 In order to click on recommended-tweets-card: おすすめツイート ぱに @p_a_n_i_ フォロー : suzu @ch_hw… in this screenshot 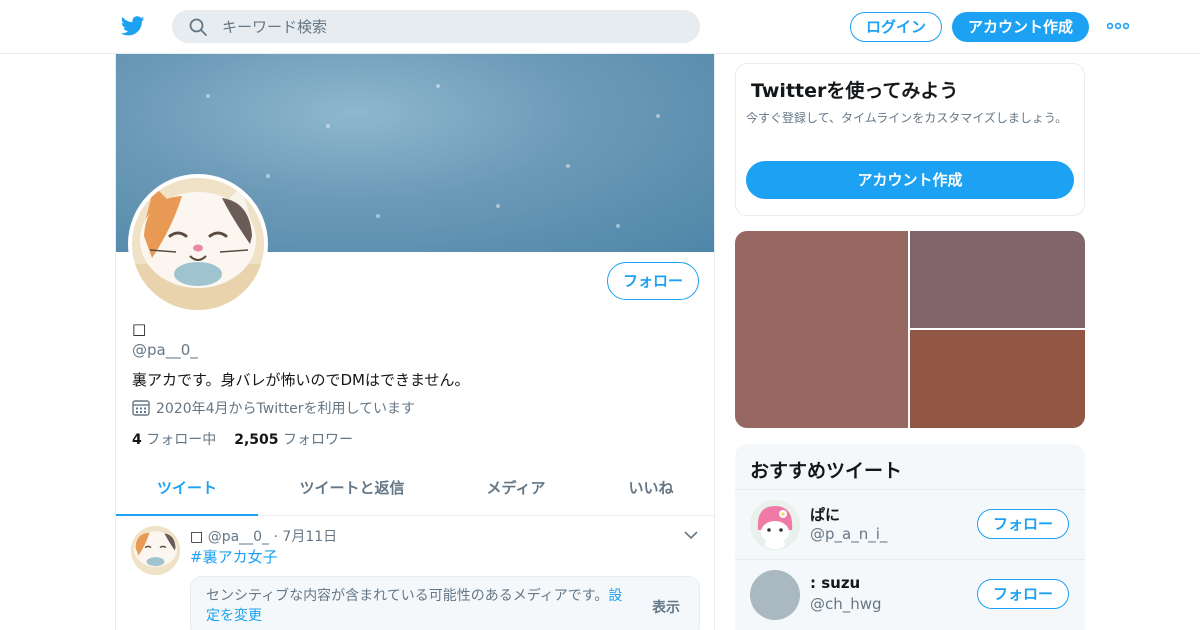, I will do `click(910, 537)`.